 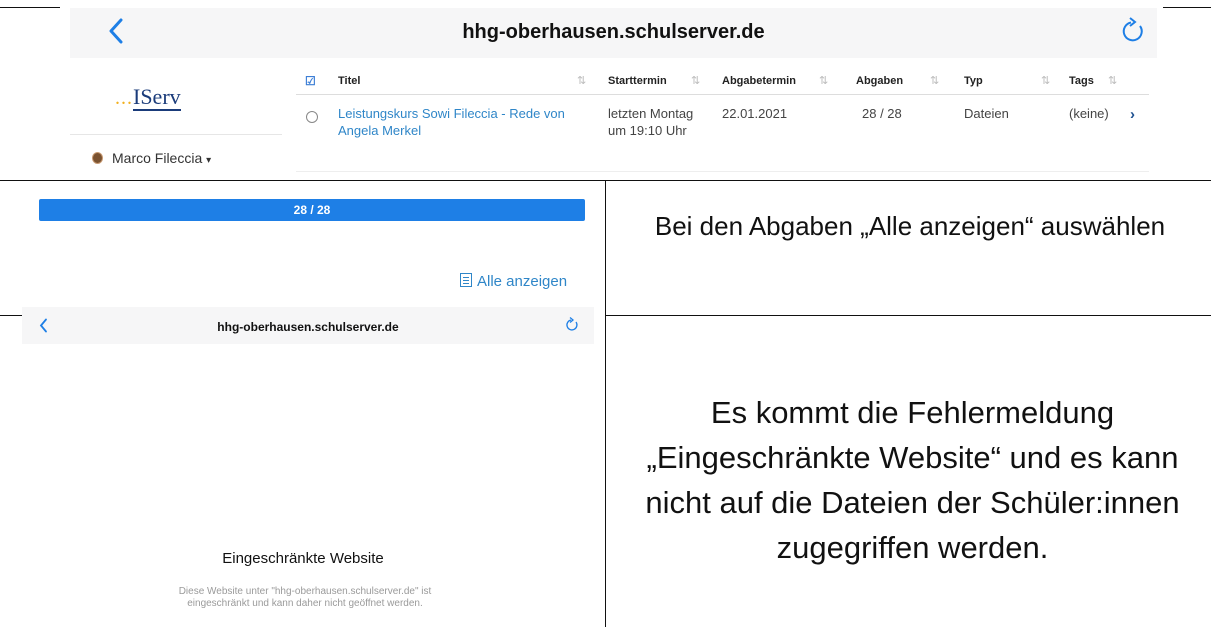 I want to click on row-open-chevron-icon: ›, so click(x=1132, y=114).